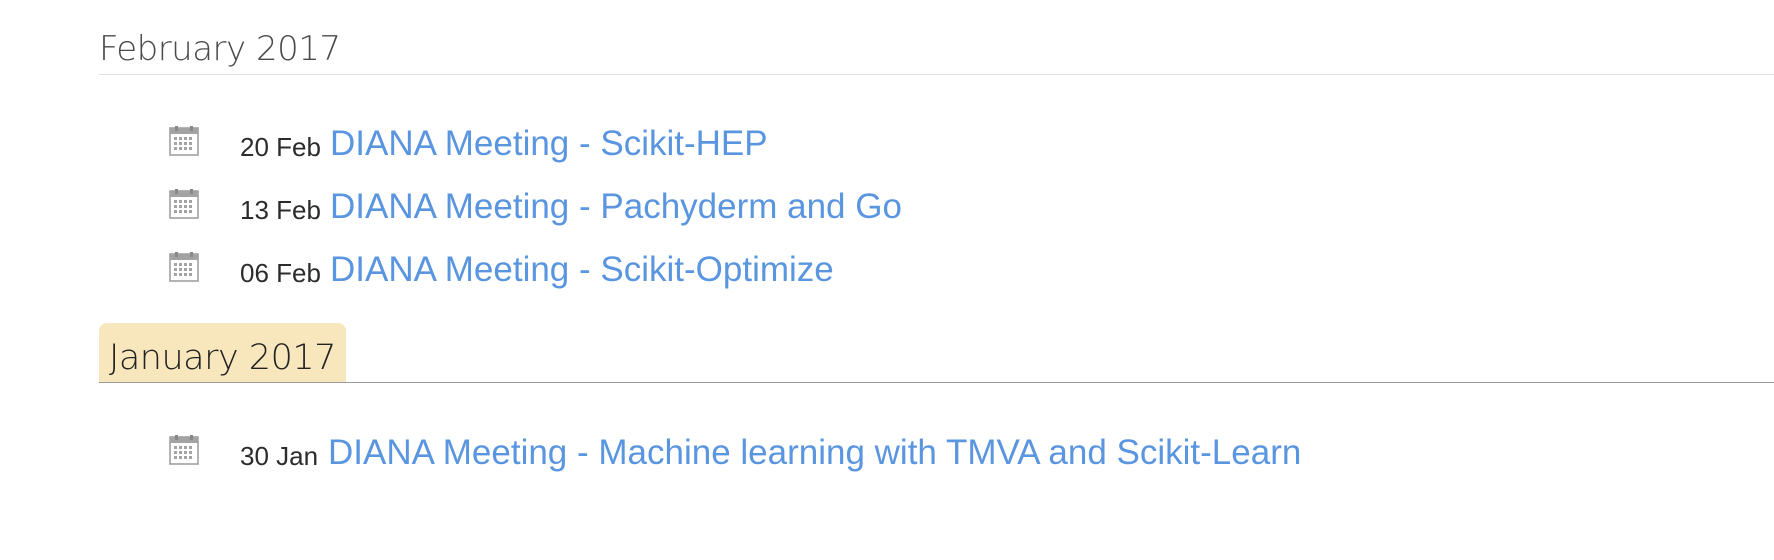 The height and width of the screenshot is (560, 1774). What do you see at coordinates (936, 352) in the screenshot?
I see `month-header-january-2017: January 2017` at bounding box center [936, 352].